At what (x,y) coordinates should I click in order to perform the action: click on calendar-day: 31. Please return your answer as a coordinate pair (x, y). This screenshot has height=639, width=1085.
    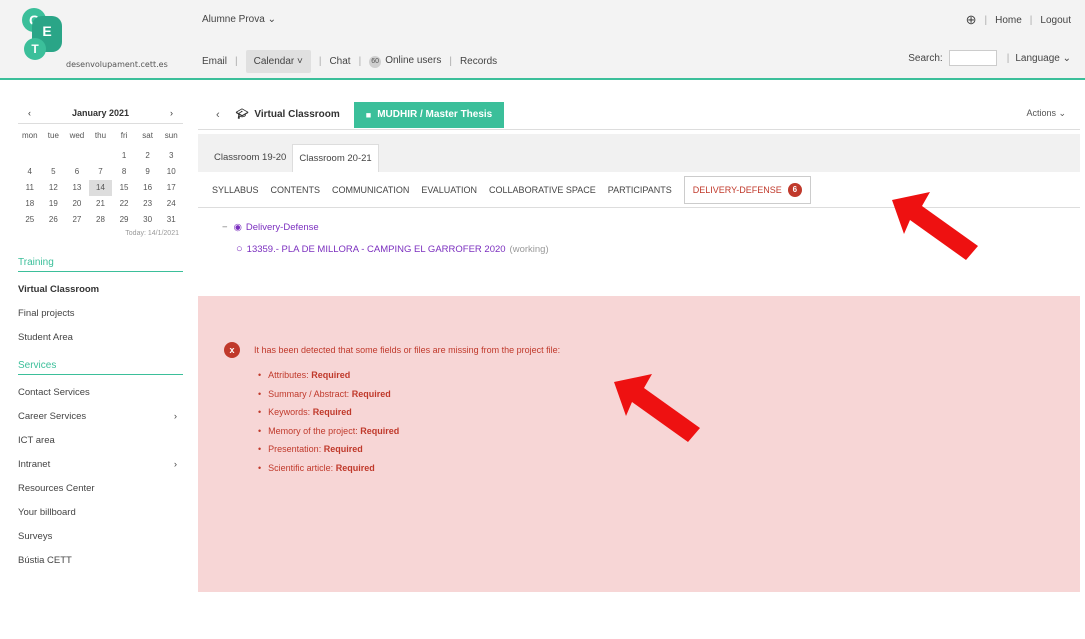
    Looking at the image, I should click on (171, 220).